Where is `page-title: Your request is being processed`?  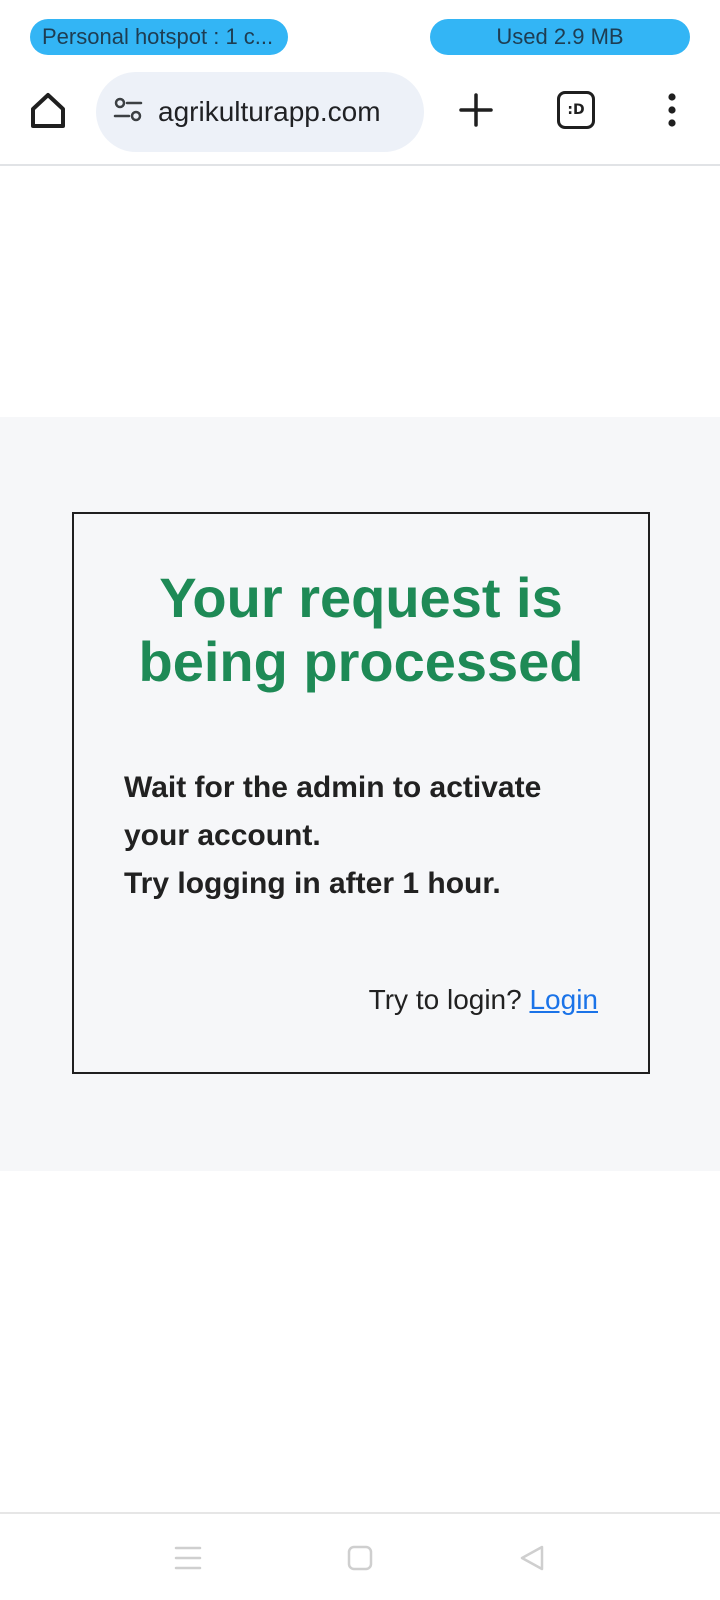 page-title: Your request is being processed is located at coordinates (361, 630).